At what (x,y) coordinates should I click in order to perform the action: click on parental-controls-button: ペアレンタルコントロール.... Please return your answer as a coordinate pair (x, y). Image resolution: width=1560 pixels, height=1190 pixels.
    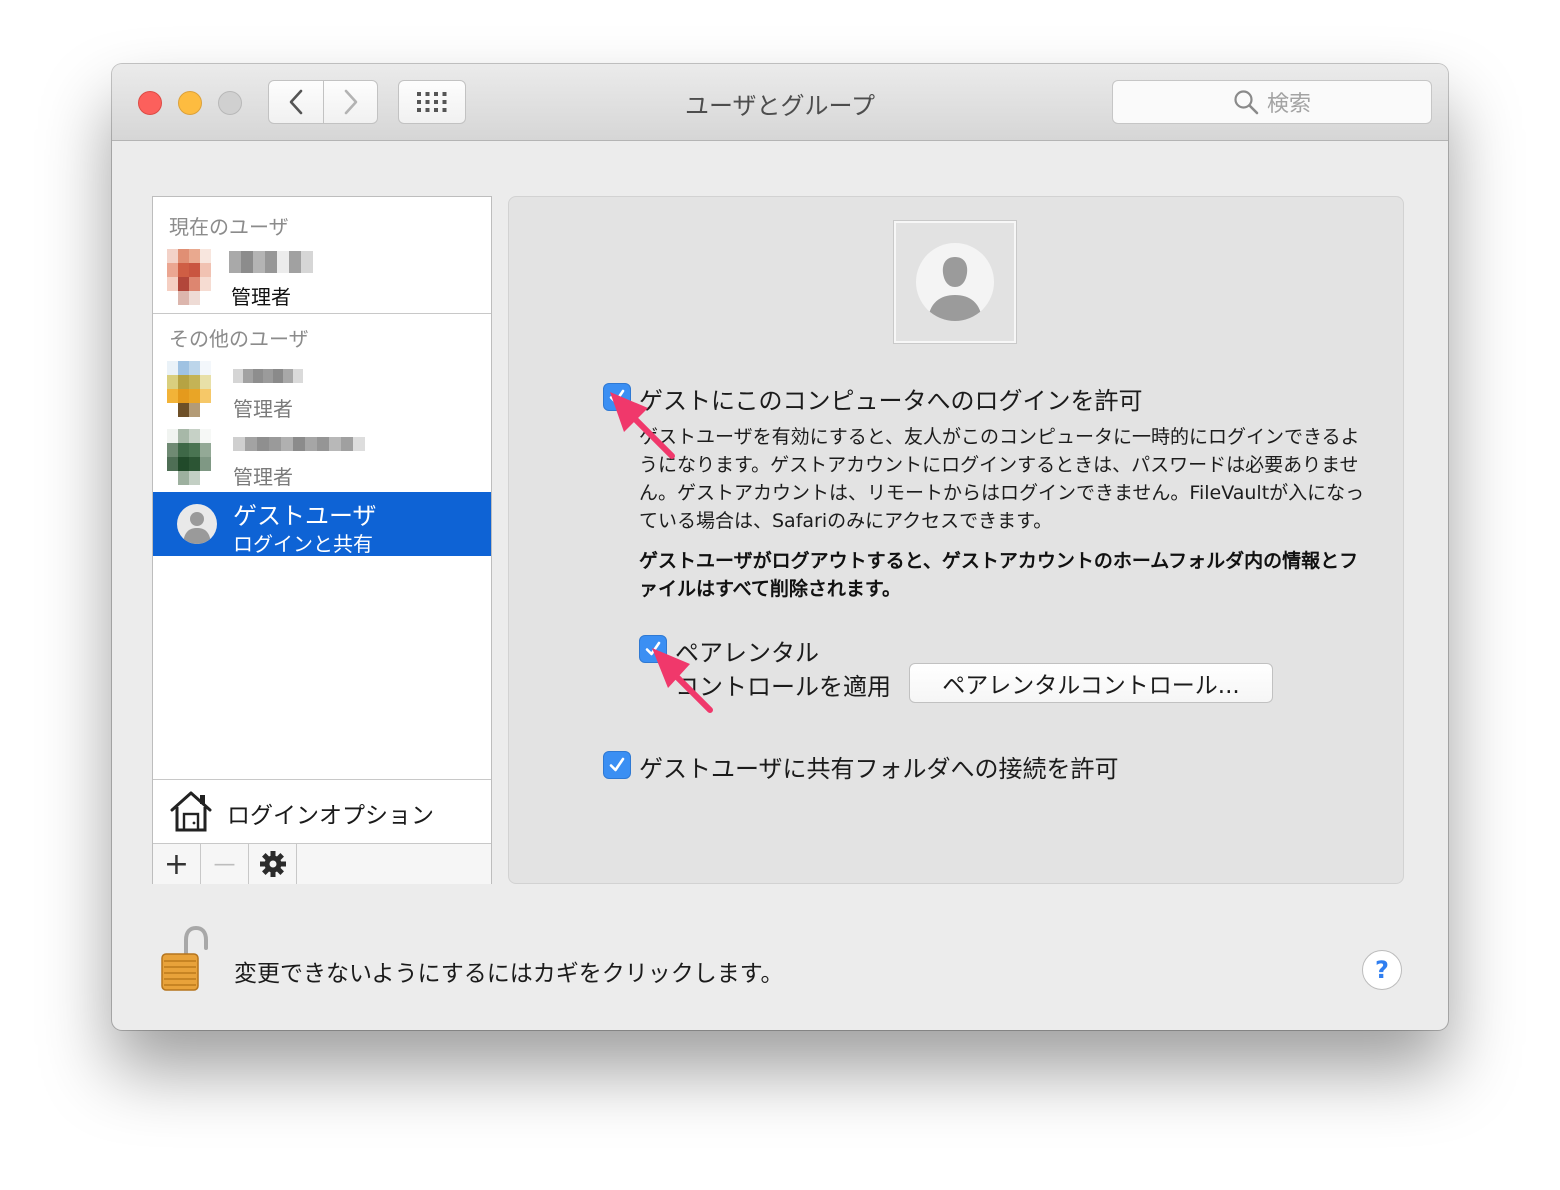
    Looking at the image, I should click on (1091, 683).